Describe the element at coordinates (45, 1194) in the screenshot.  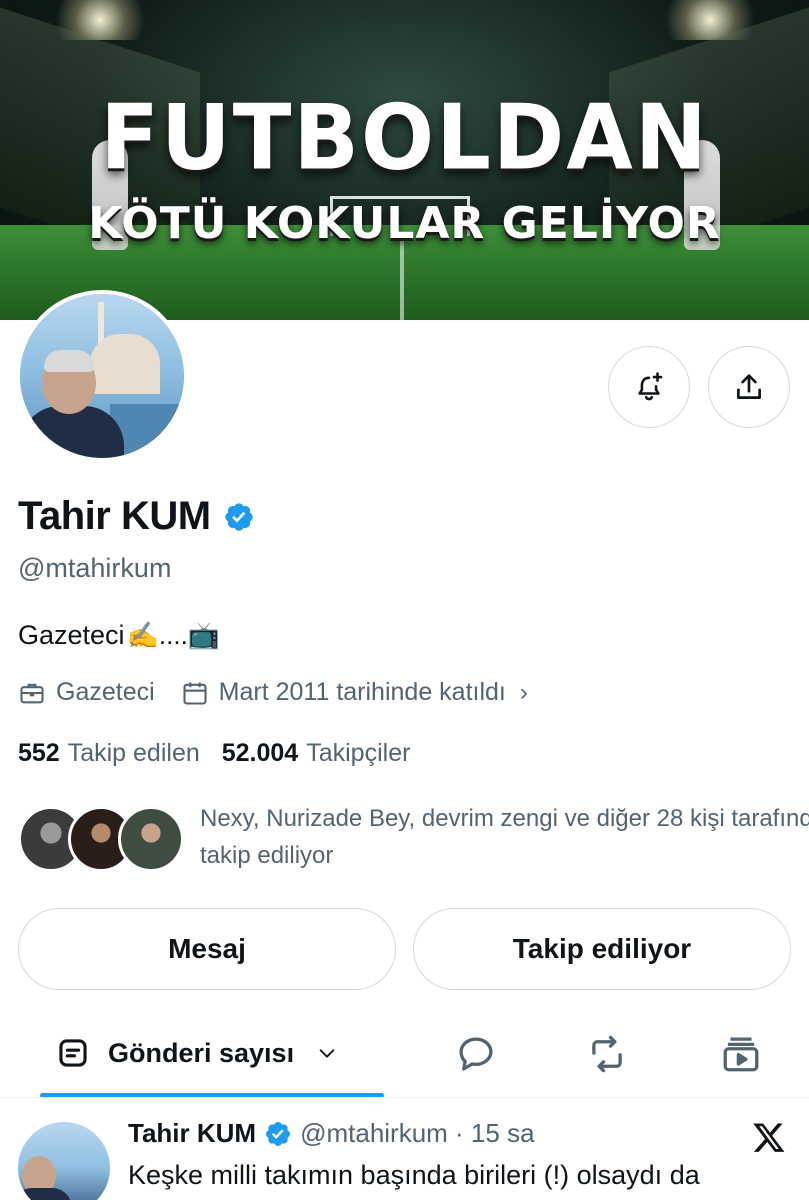
I see `post-avatar-shirt` at that location.